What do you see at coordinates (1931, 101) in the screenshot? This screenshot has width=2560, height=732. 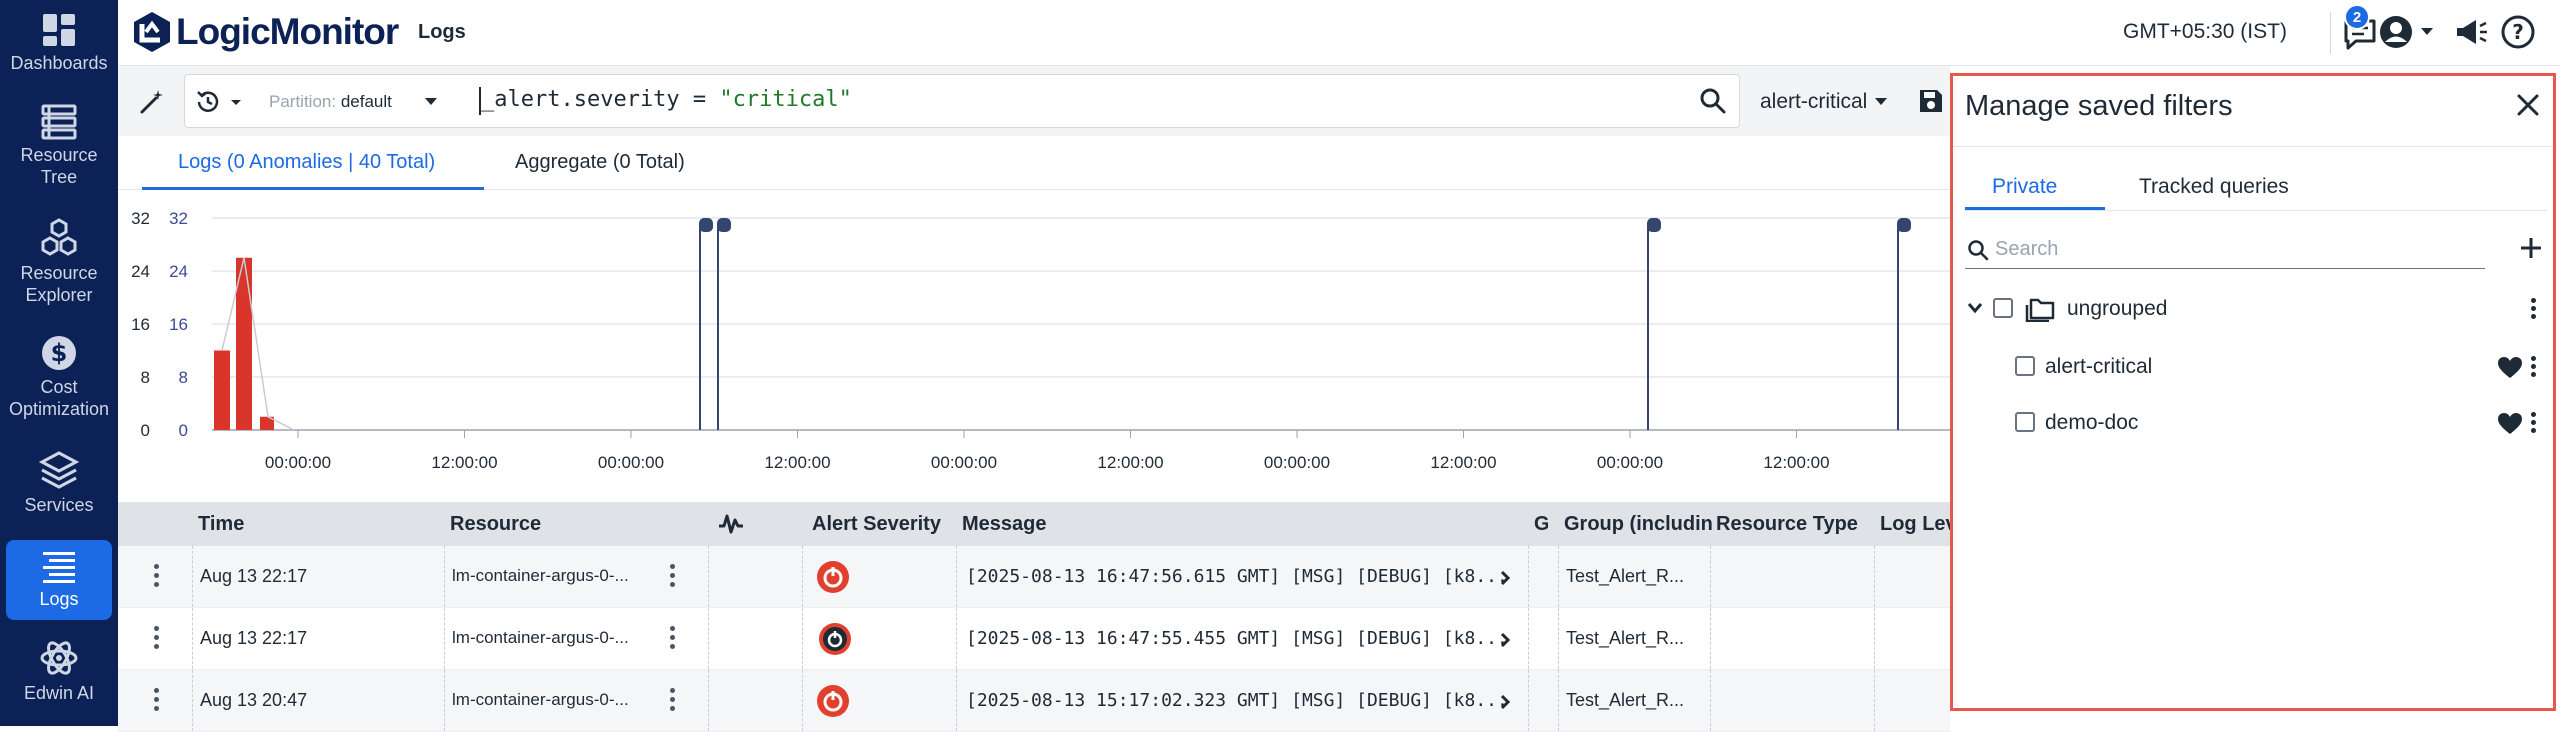 I see `save-icon` at bounding box center [1931, 101].